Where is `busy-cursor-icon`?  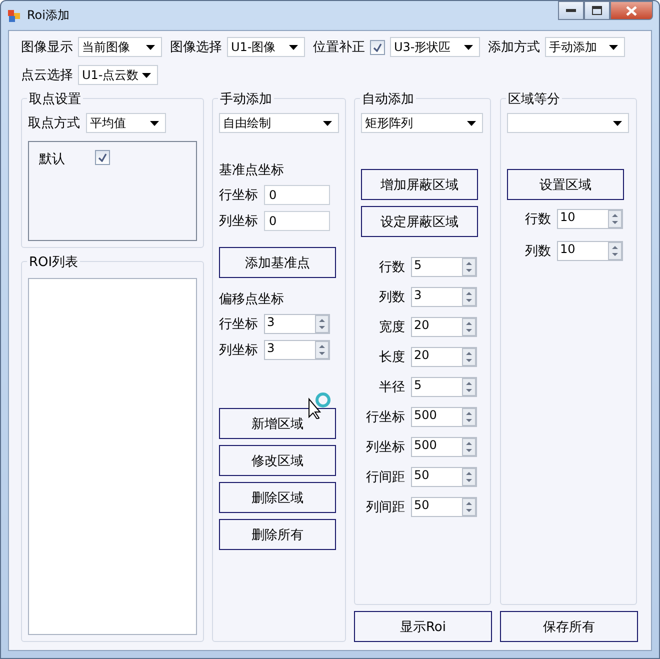 busy-cursor-icon is located at coordinates (320, 405).